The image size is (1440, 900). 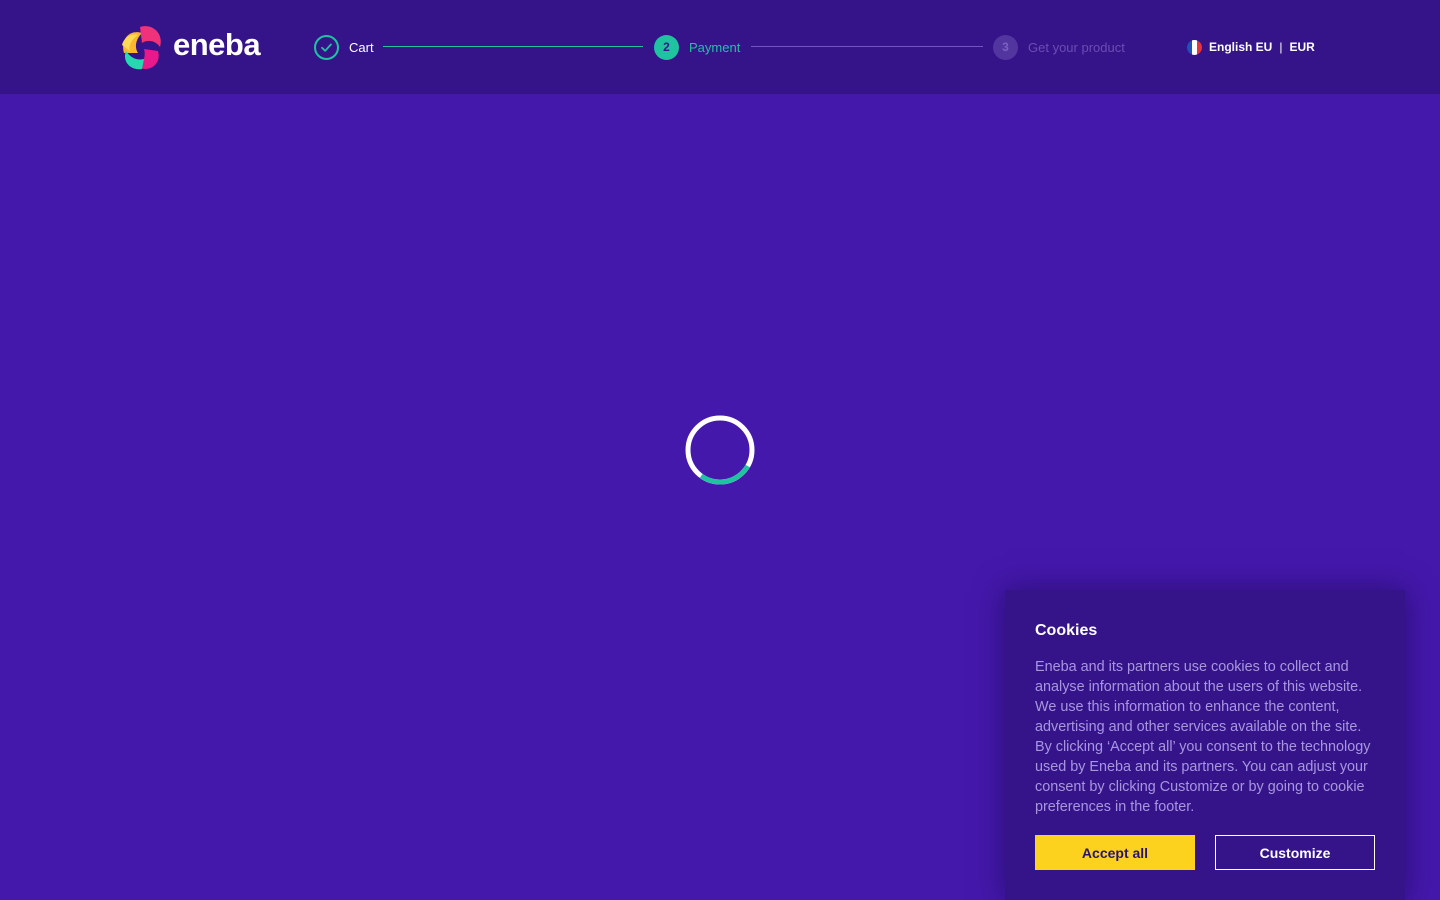 I want to click on step-cart-label: Cart, so click(x=361, y=47).